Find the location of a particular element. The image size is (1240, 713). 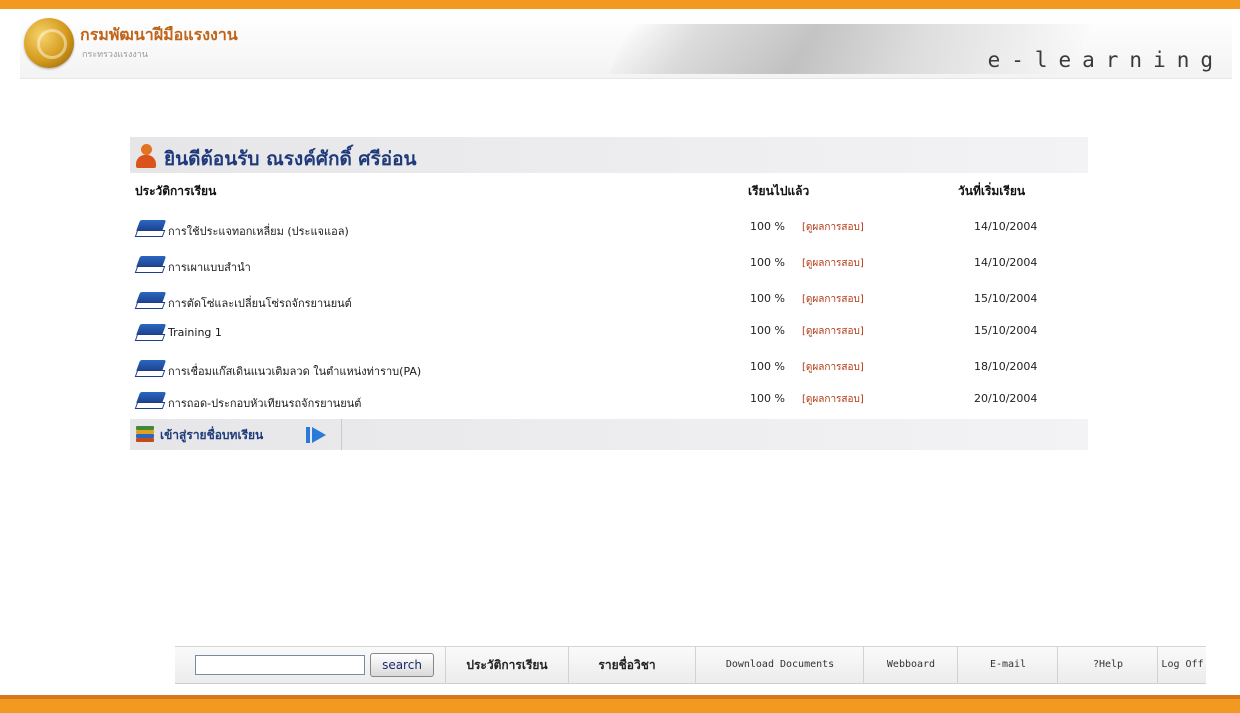

col-header-progress: เรียนไปแล้ว is located at coordinates (779, 191).